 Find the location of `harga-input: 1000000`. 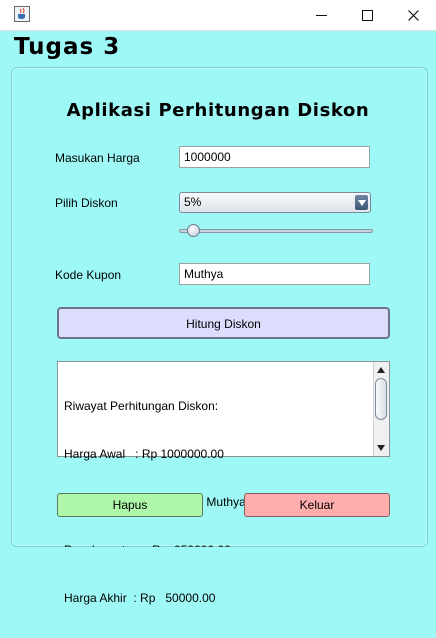

harga-input: 1000000 is located at coordinates (274, 157).